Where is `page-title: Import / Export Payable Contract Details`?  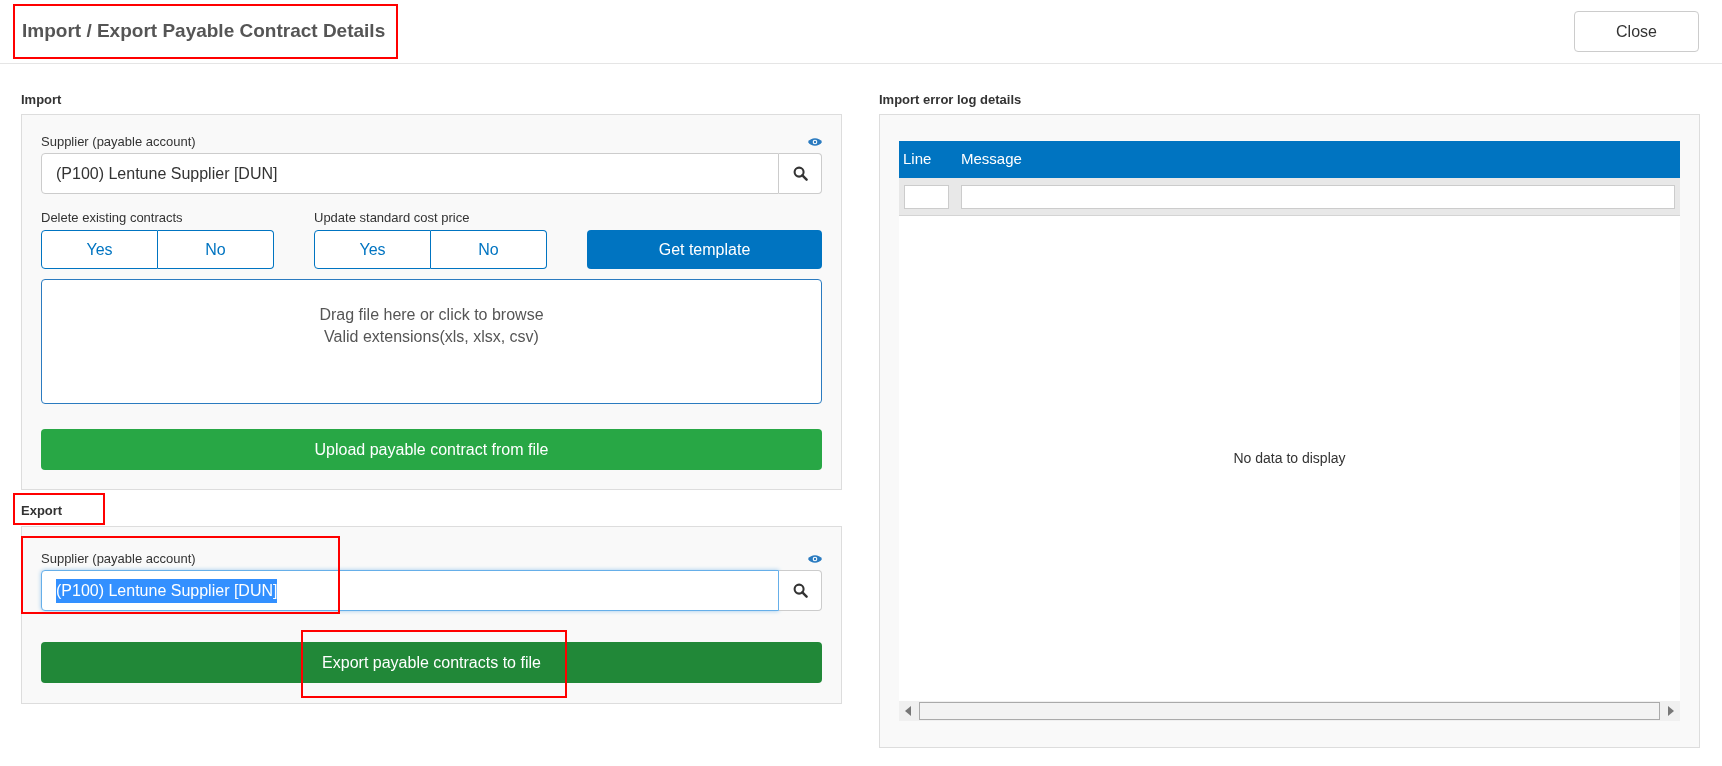
page-title: Import / Export Payable Contract Details is located at coordinates (204, 31).